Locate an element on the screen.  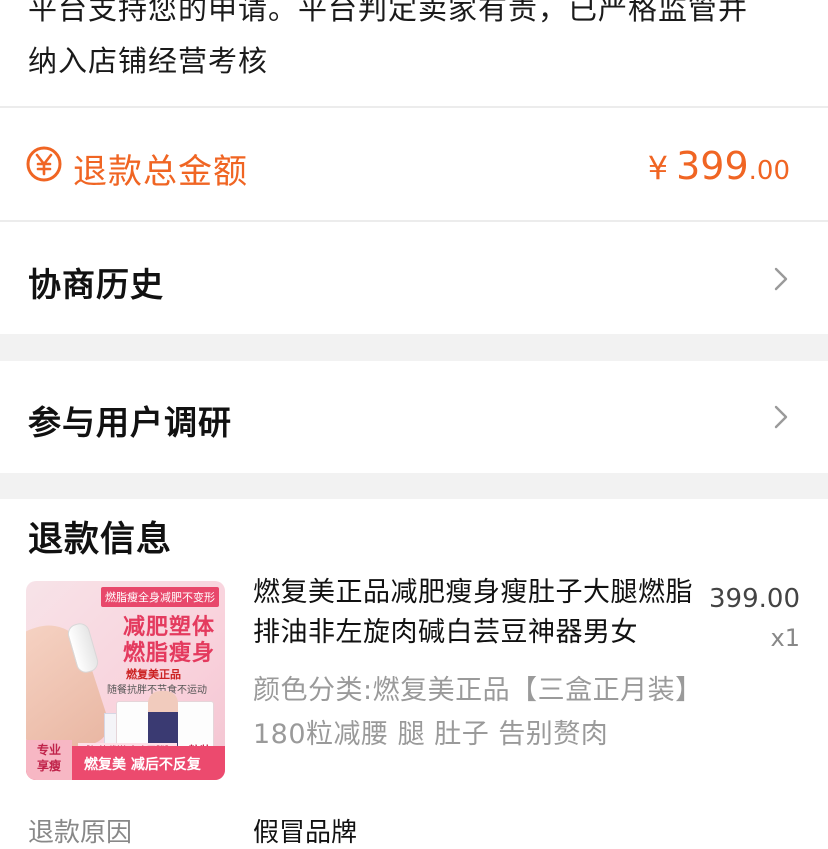
negotiation-history-row: 协商历史 is located at coordinates (414, 278).